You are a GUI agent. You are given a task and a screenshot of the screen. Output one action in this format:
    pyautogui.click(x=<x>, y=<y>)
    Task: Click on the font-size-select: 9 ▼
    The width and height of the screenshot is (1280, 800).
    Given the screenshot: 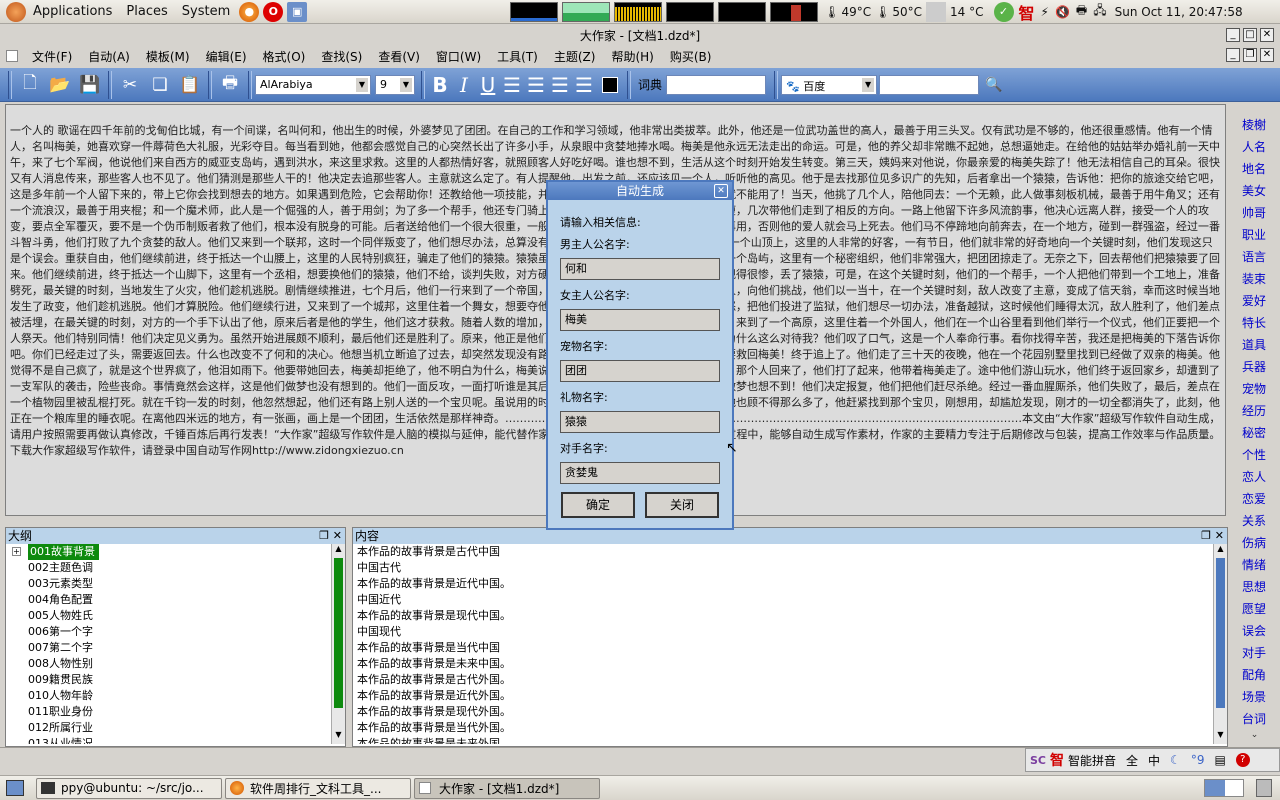 What is the action you would take?
    pyautogui.click(x=395, y=84)
    